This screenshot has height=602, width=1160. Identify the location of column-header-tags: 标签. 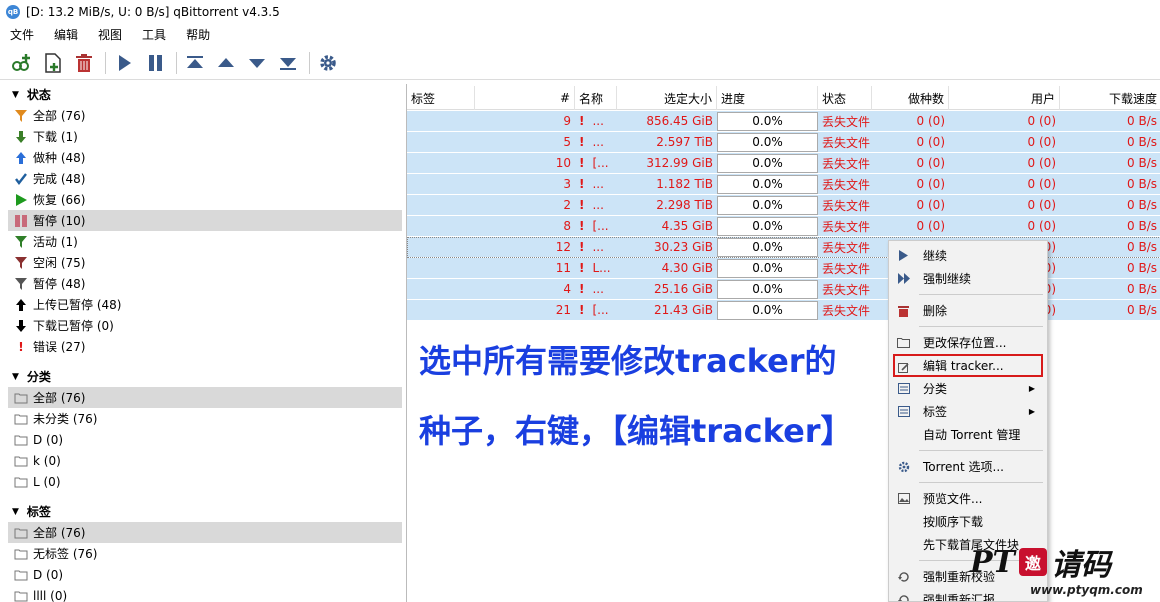
(441, 98).